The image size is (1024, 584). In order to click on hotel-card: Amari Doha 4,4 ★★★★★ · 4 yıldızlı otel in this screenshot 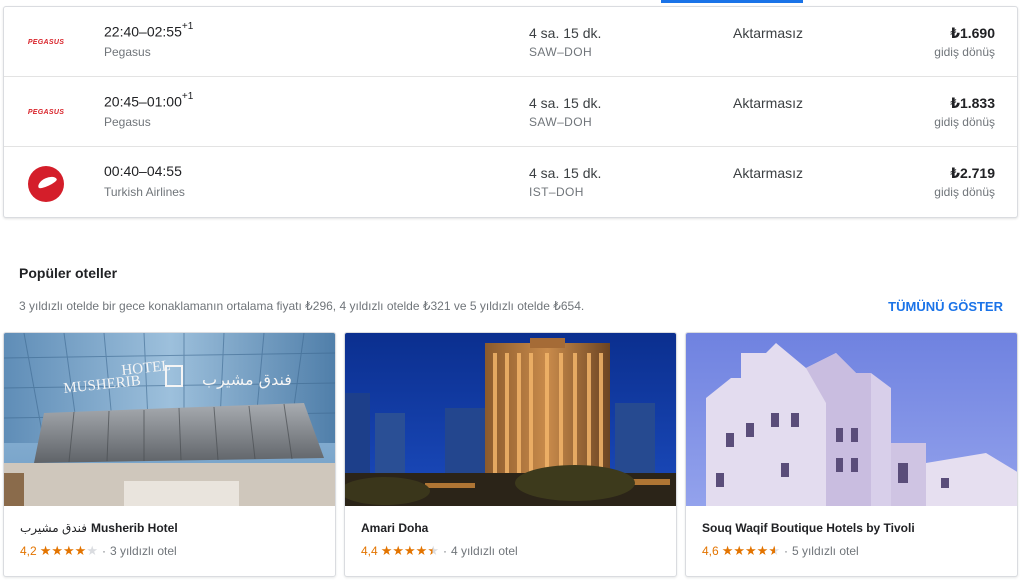, I will do `click(510, 454)`.